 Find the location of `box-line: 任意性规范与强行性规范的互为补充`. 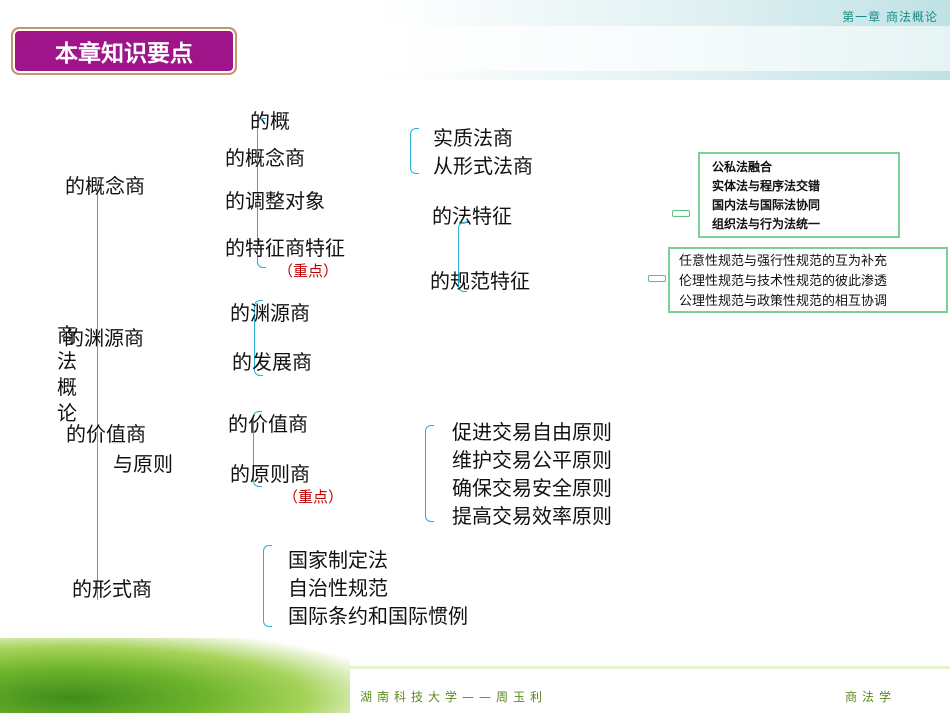

box-line: 任意性规范与强行性规范的互为补充 is located at coordinates (783, 261).